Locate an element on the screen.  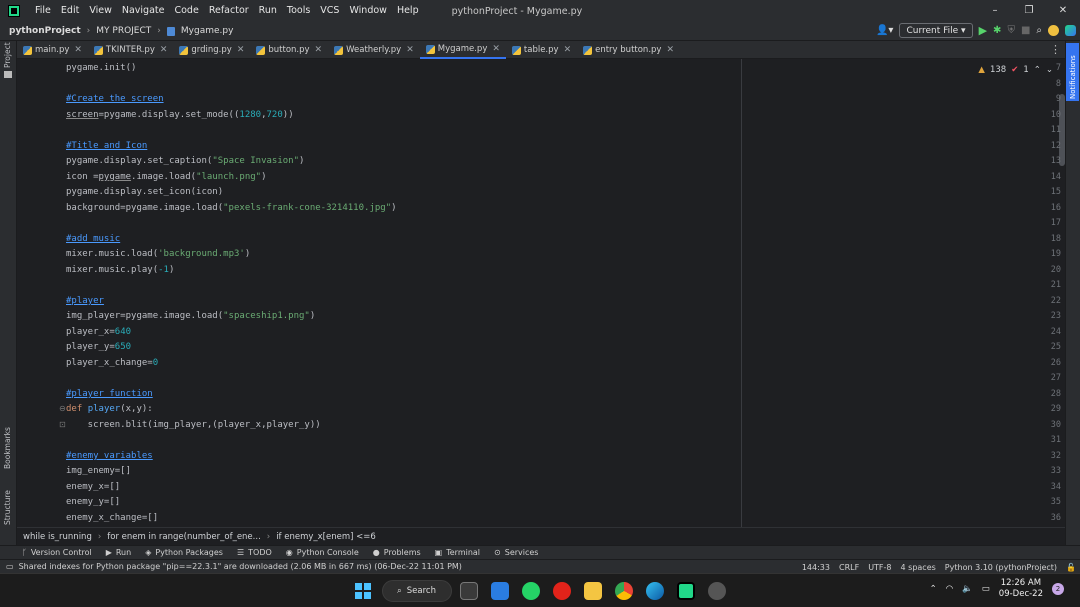
menu-edit: Edit is located at coordinates (70, 11).